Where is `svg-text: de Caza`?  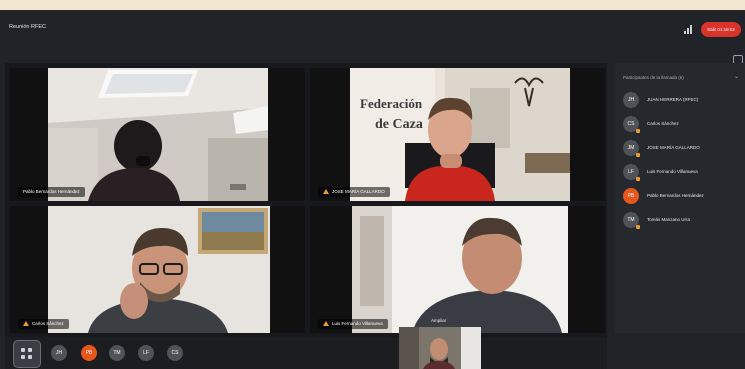 svg-text: de Caza is located at coordinates (399, 124).